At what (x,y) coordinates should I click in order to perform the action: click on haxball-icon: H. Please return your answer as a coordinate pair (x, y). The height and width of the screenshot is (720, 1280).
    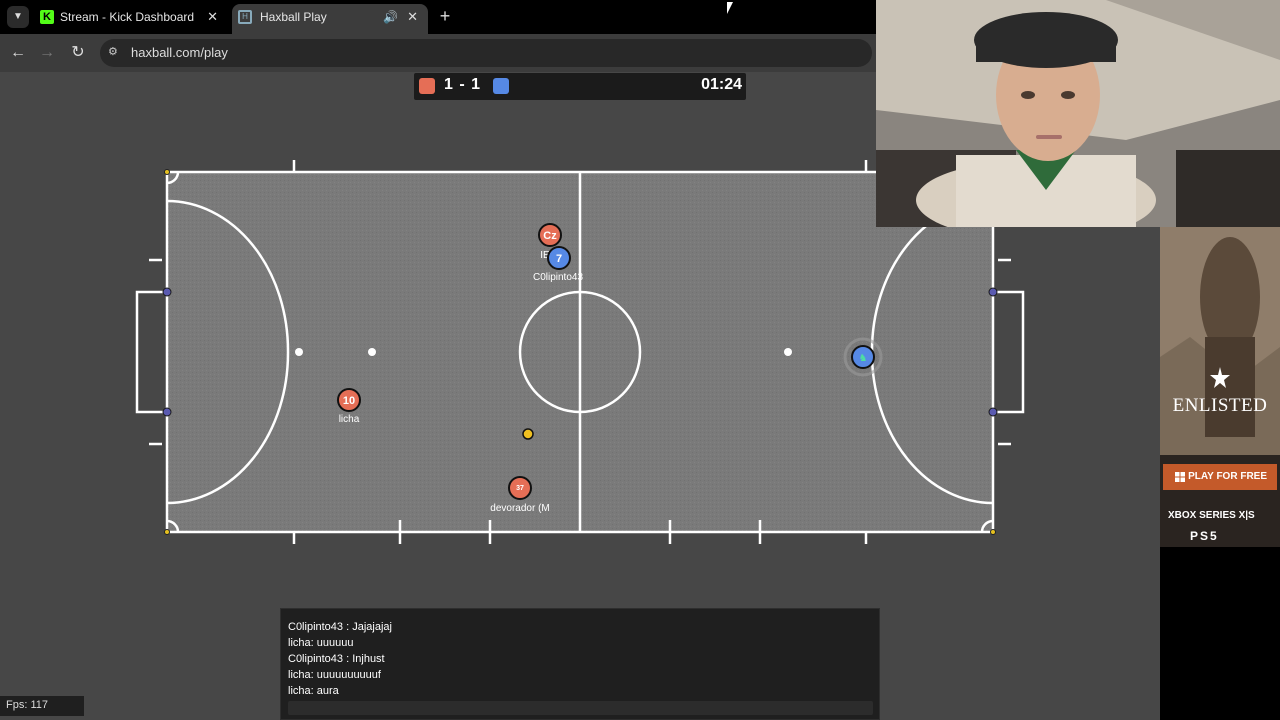
    Looking at the image, I should click on (245, 17).